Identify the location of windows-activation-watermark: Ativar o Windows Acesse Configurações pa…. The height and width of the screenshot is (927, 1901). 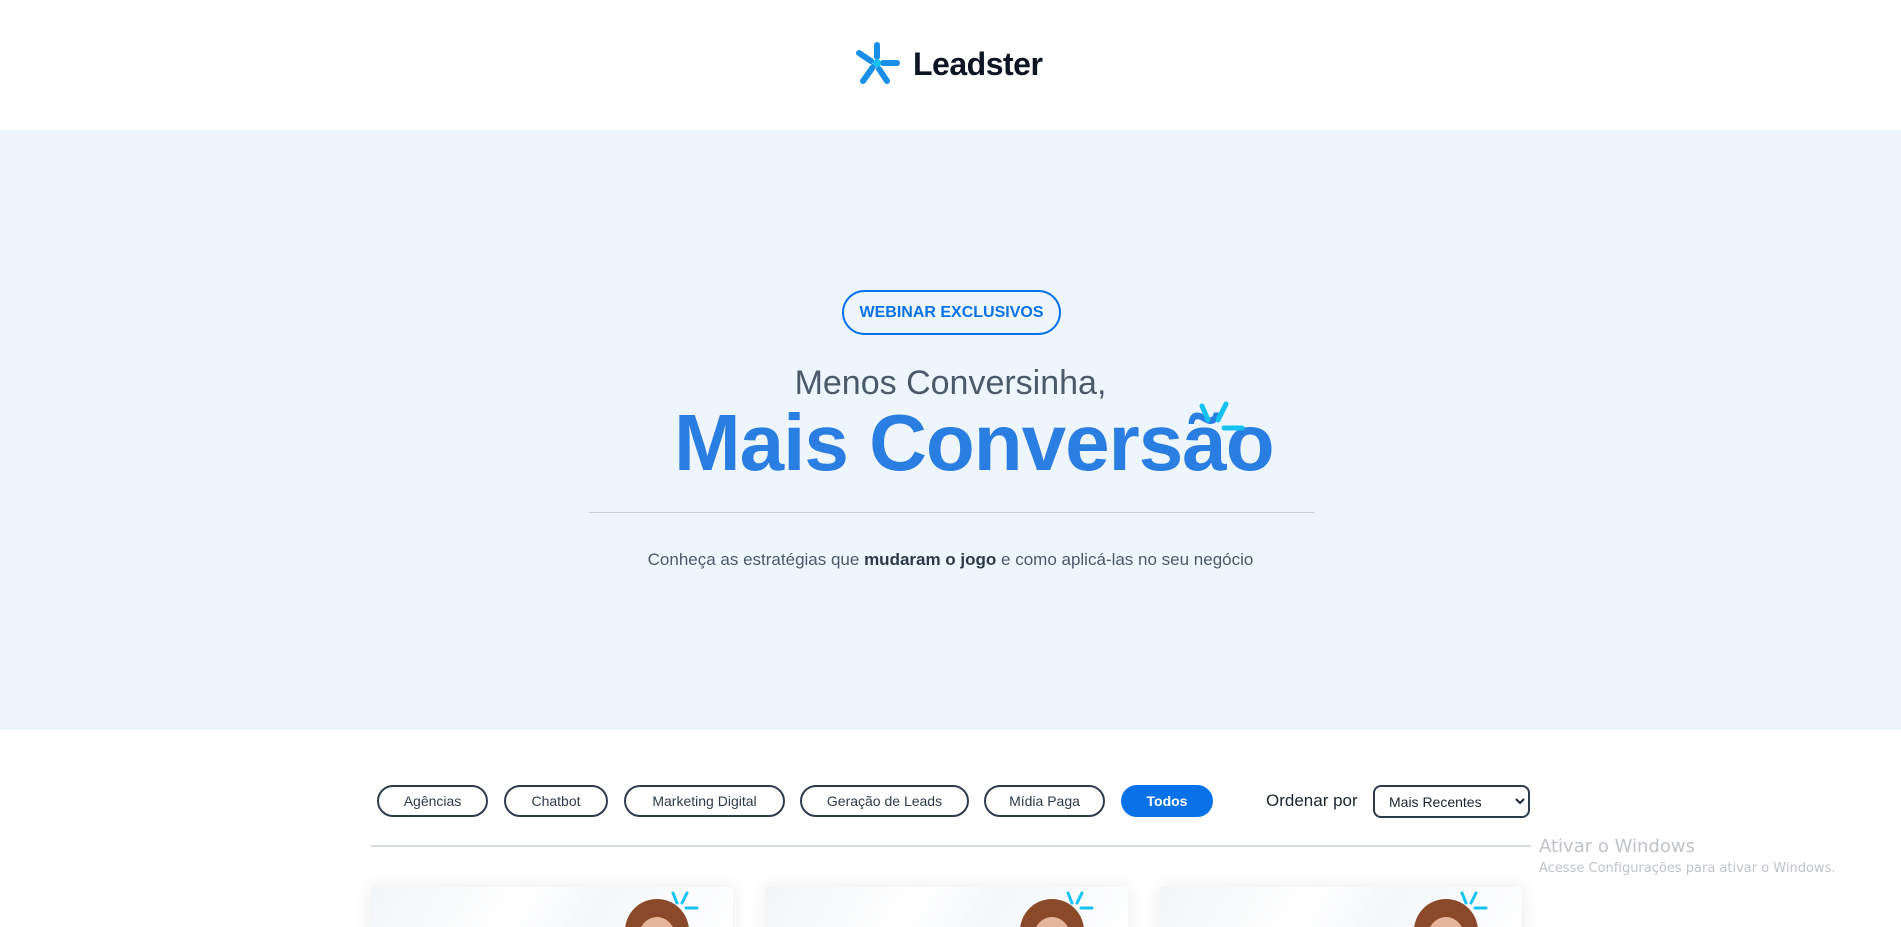
(1687, 856).